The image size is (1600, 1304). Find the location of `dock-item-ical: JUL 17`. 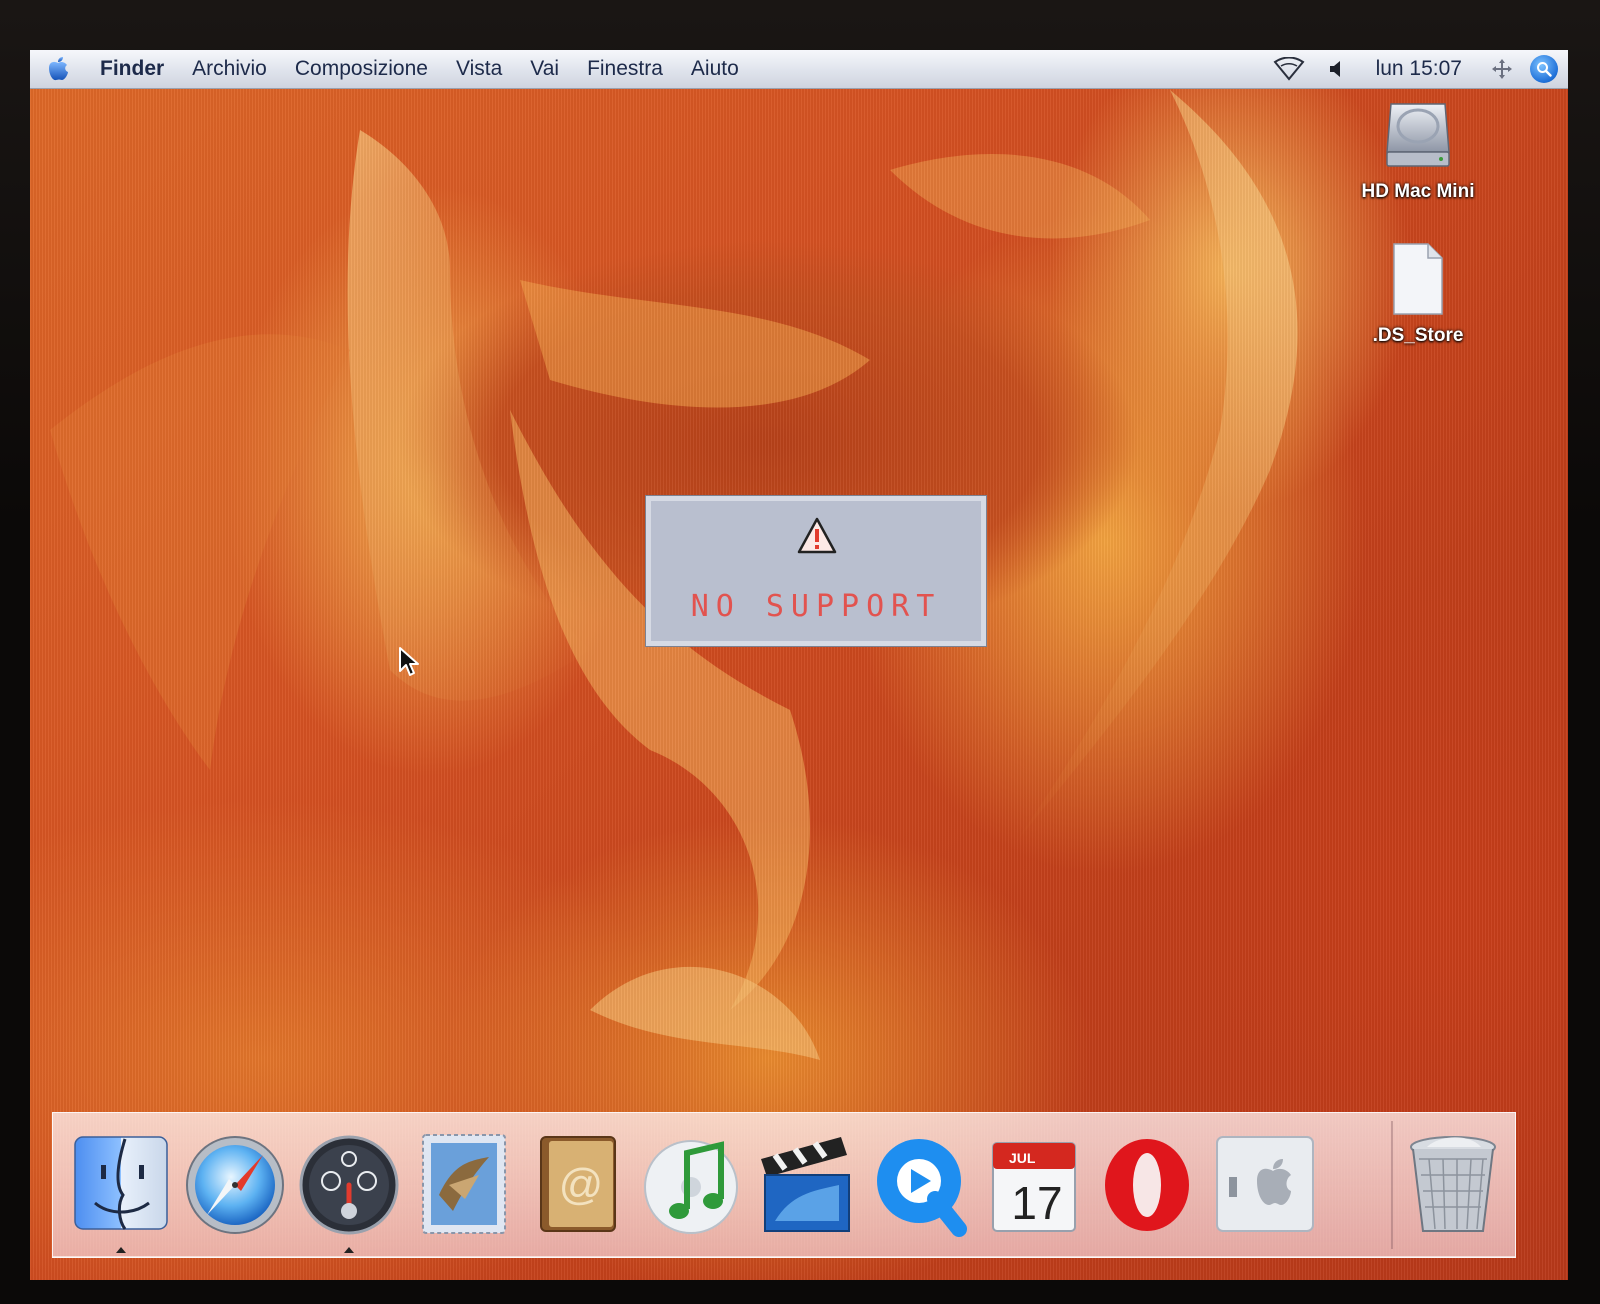

dock-item-ical: JUL 17 is located at coordinates (1033, 1183).